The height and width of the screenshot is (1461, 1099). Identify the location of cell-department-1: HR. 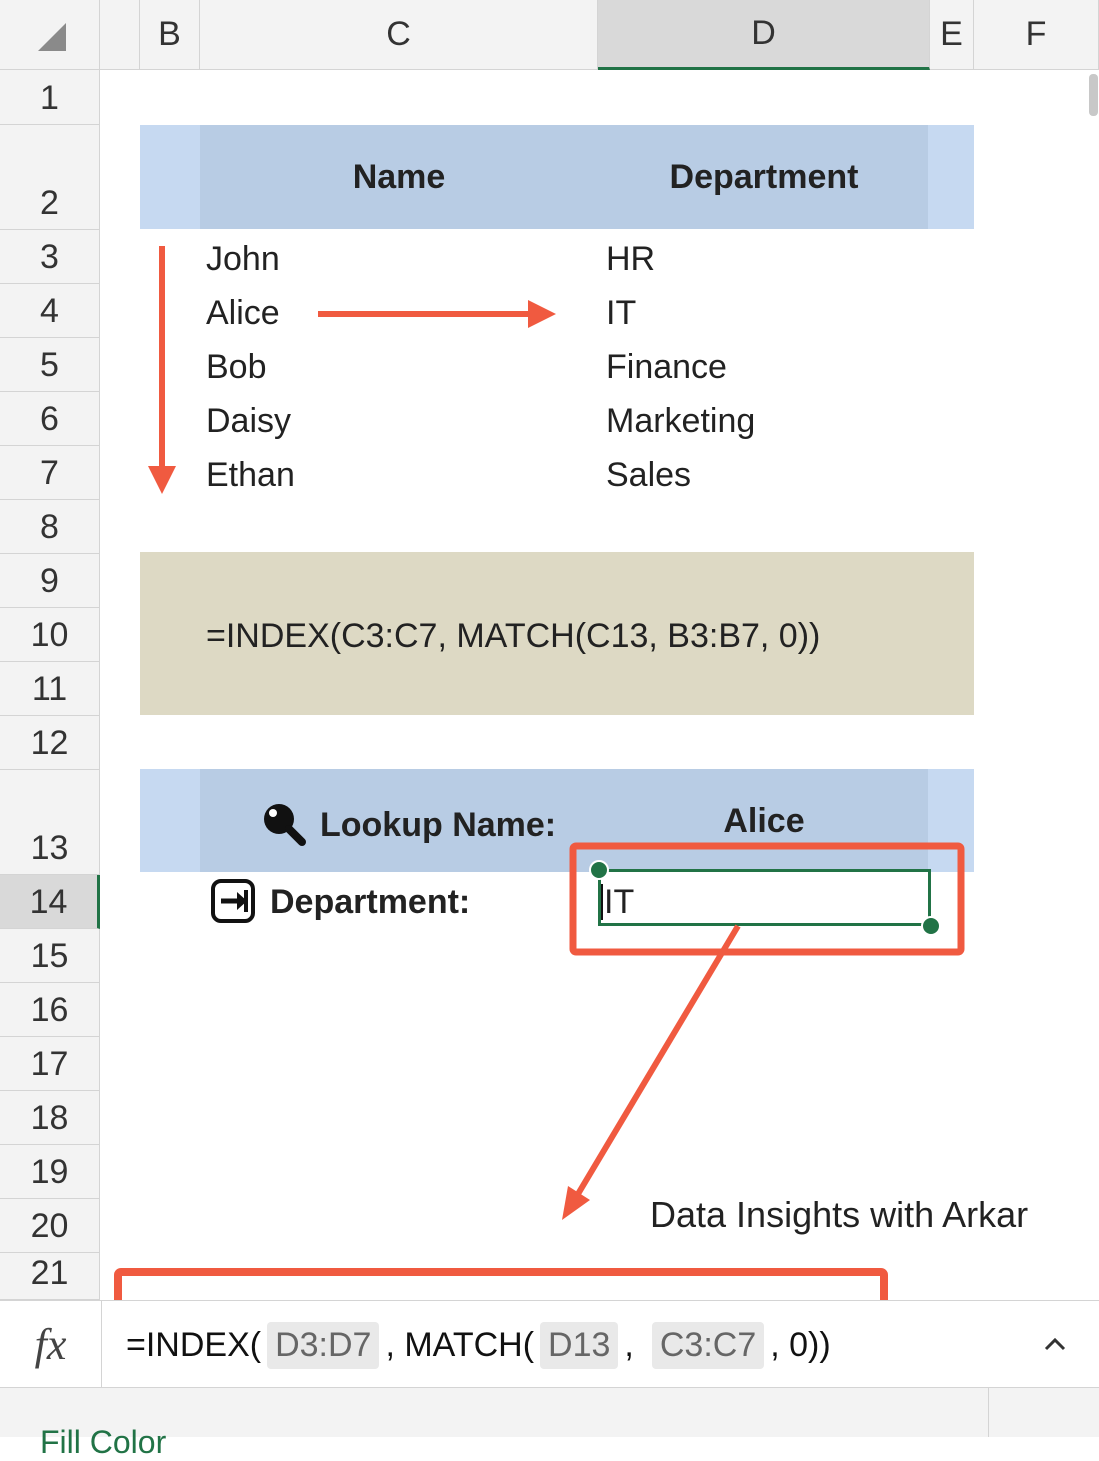
(630, 259).